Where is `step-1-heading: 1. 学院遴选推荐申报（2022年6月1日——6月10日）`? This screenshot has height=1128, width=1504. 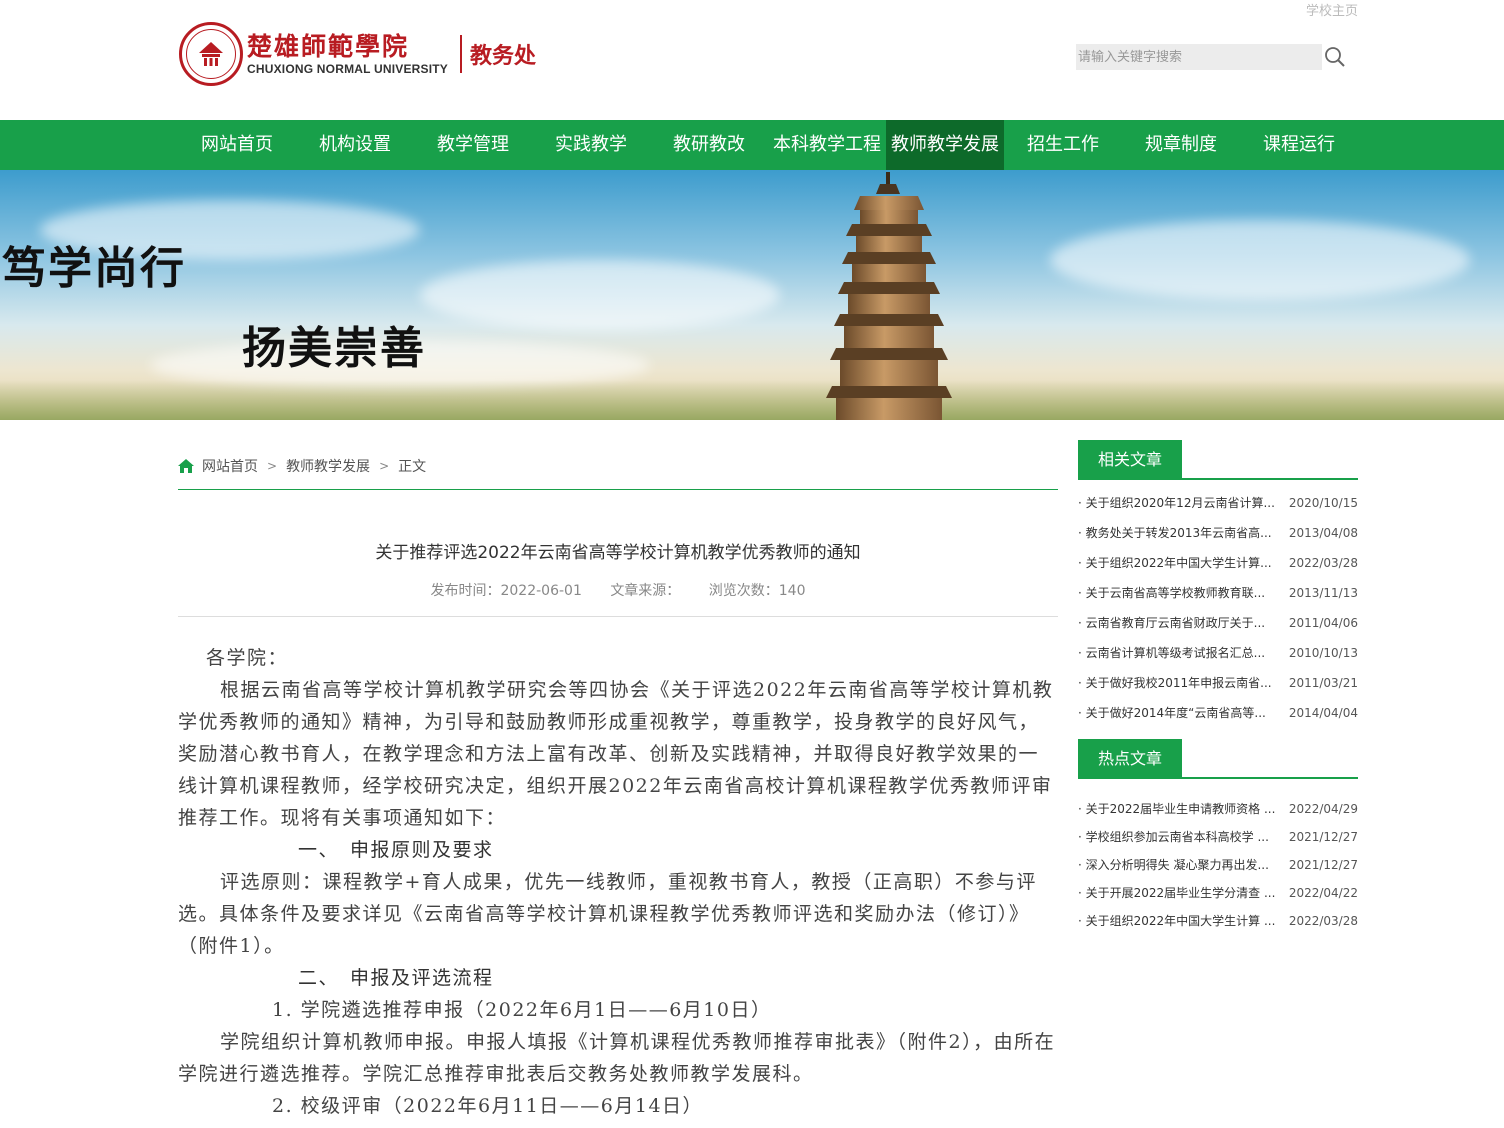
step-1-heading: 1. 学院遴选推荐申报（2022年6月1日——6月10日） is located at coordinates (522, 1010).